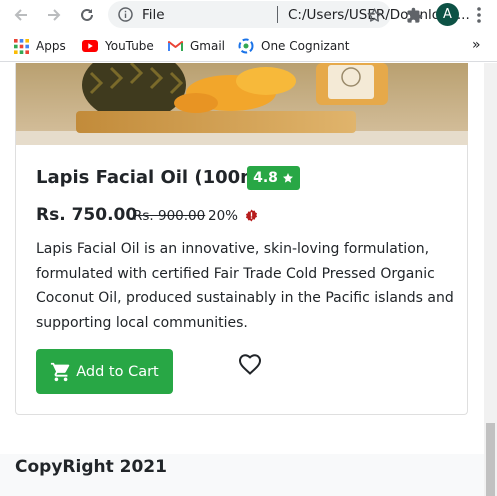 Image resolution: width=497 pixels, height=496 pixels. What do you see at coordinates (447, 14) in the screenshot?
I see `profile-avatar: A` at bounding box center [447, 14].